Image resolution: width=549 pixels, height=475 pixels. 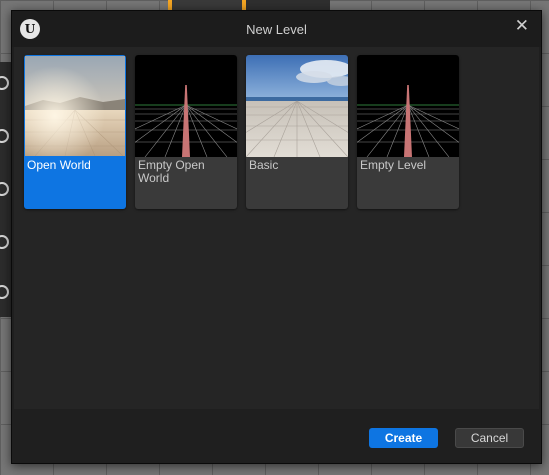 I want to click on template-label: Open World, so click(x=59, y=165).